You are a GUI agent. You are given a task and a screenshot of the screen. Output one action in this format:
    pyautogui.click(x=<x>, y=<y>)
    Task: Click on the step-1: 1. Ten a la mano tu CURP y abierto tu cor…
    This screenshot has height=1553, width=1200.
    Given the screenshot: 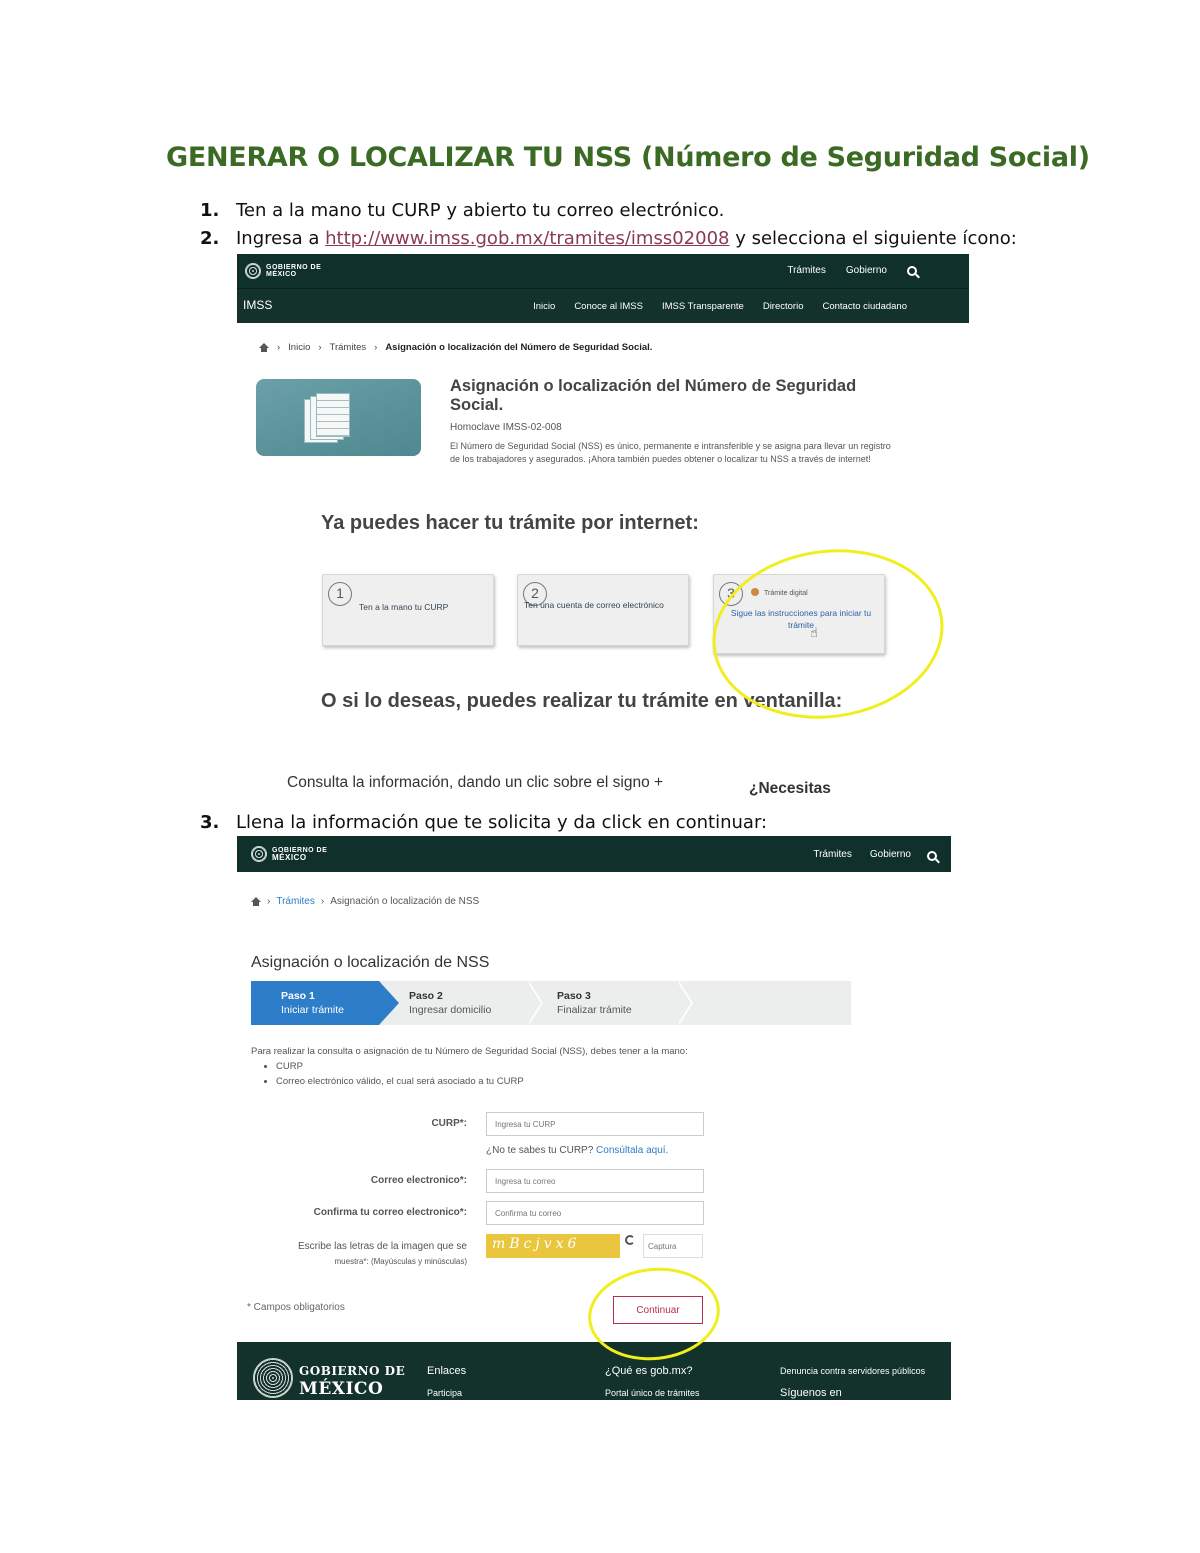 What is the action you would take?
    pyautogui.click(x=462, y=210)
    